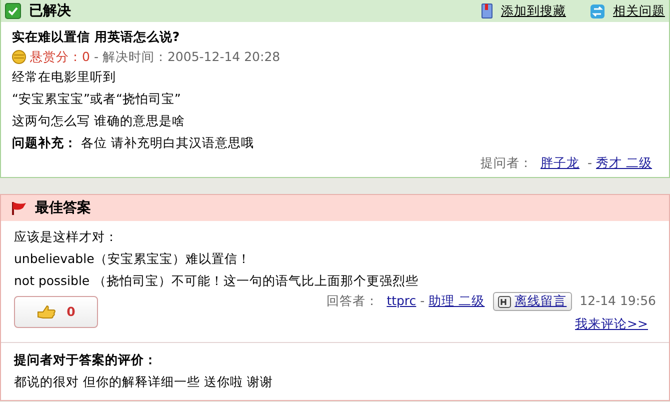 The image size is (670, 402). Describe the element at coordinates (167, 143) in the screenshot. I see `supplement-text: 各位 请补充明白其汉语意思哦` at that location.